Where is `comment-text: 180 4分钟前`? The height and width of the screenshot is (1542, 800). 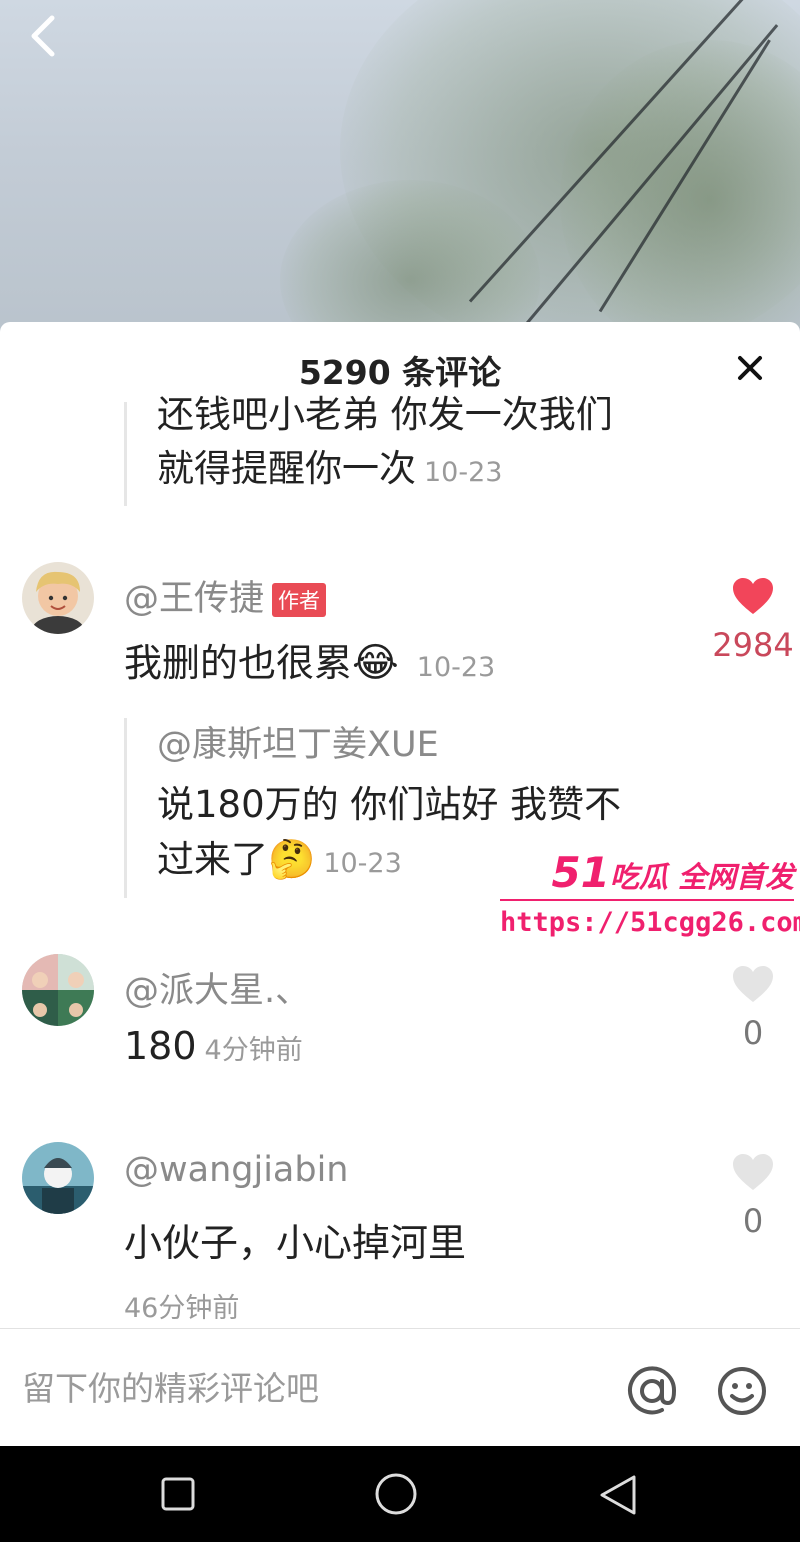 comment-text: 180 4分钟前 is located at coordinates (213, 1046).